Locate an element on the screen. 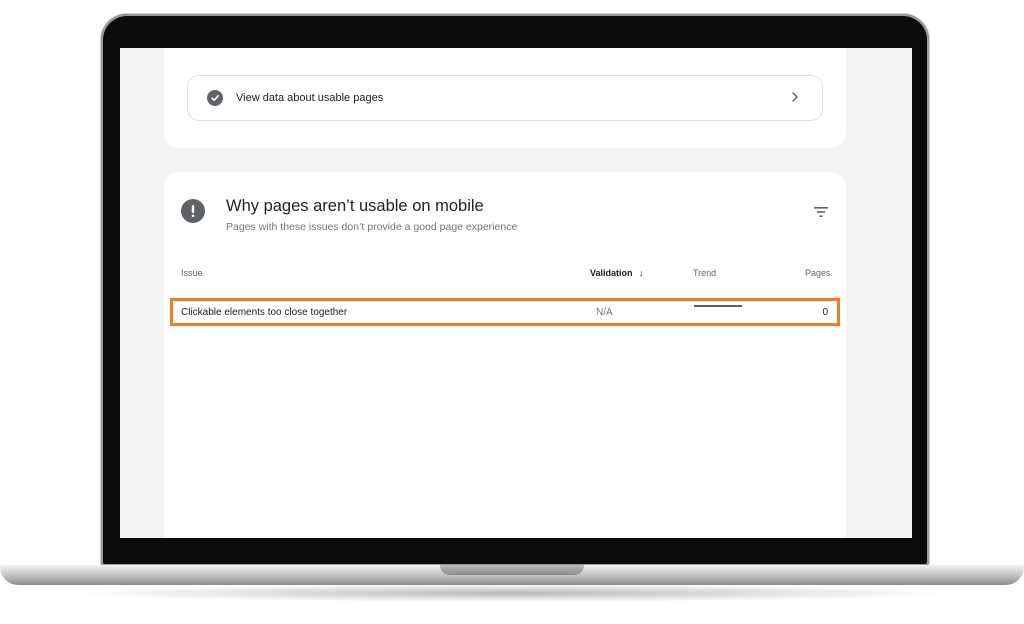  row-validation-status: N/A is located at coordinates (604, 312).